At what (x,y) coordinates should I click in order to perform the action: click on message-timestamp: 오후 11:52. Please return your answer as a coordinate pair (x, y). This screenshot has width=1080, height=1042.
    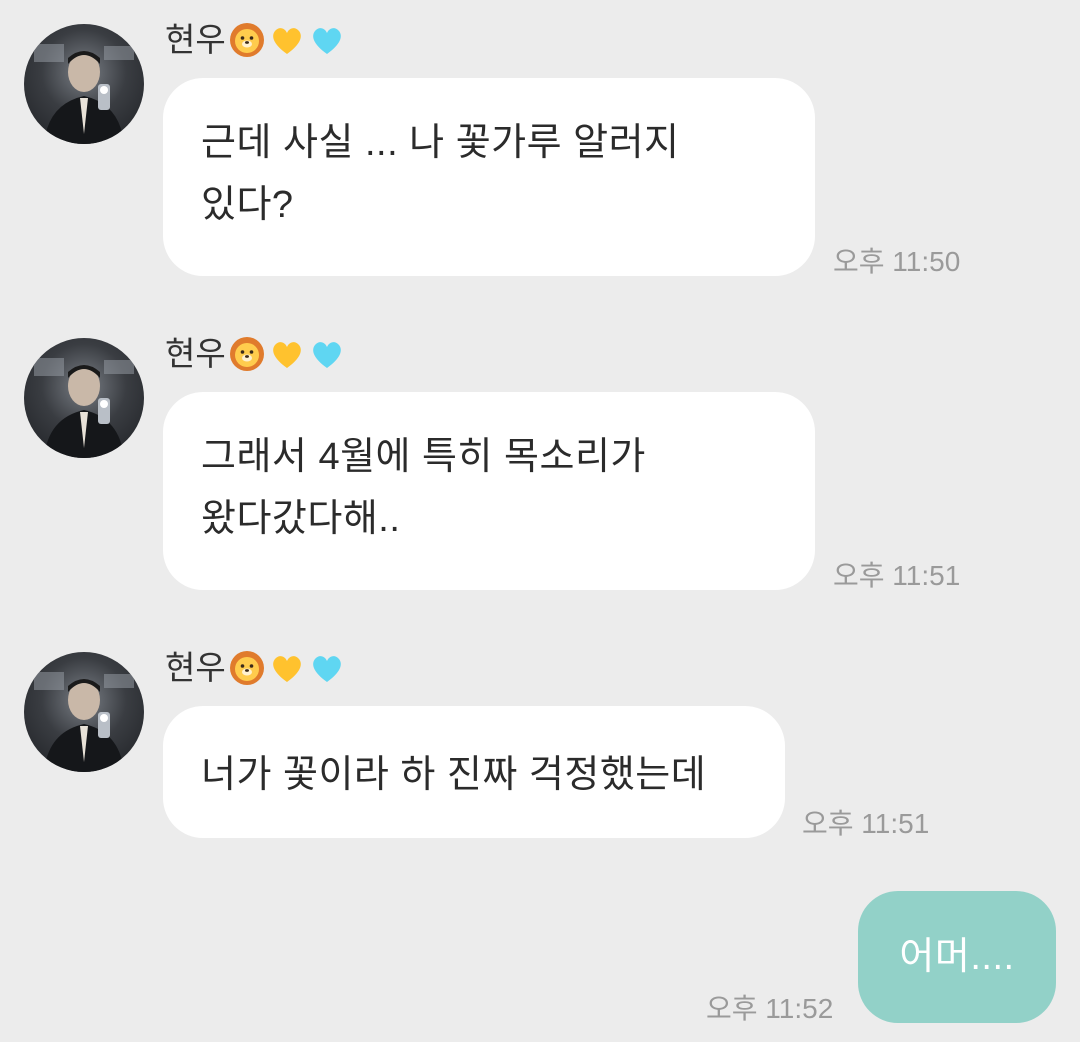
    Looking at the image, I should click on (770, 1008).